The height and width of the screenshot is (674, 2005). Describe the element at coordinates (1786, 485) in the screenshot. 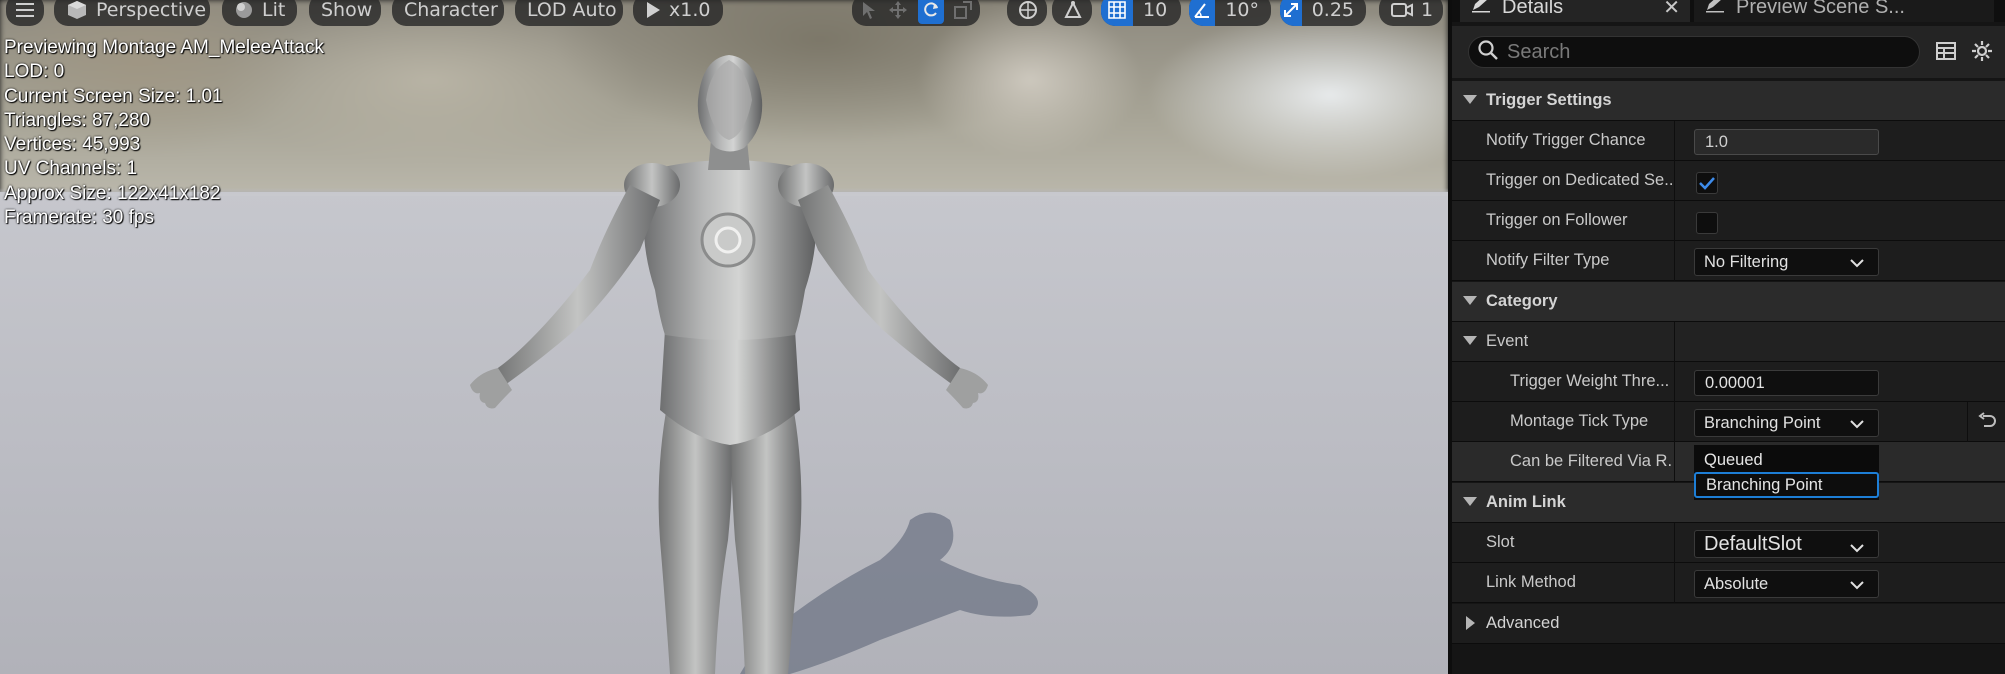

I see `dropdown-option-branching-point: Branching Point` at that location.